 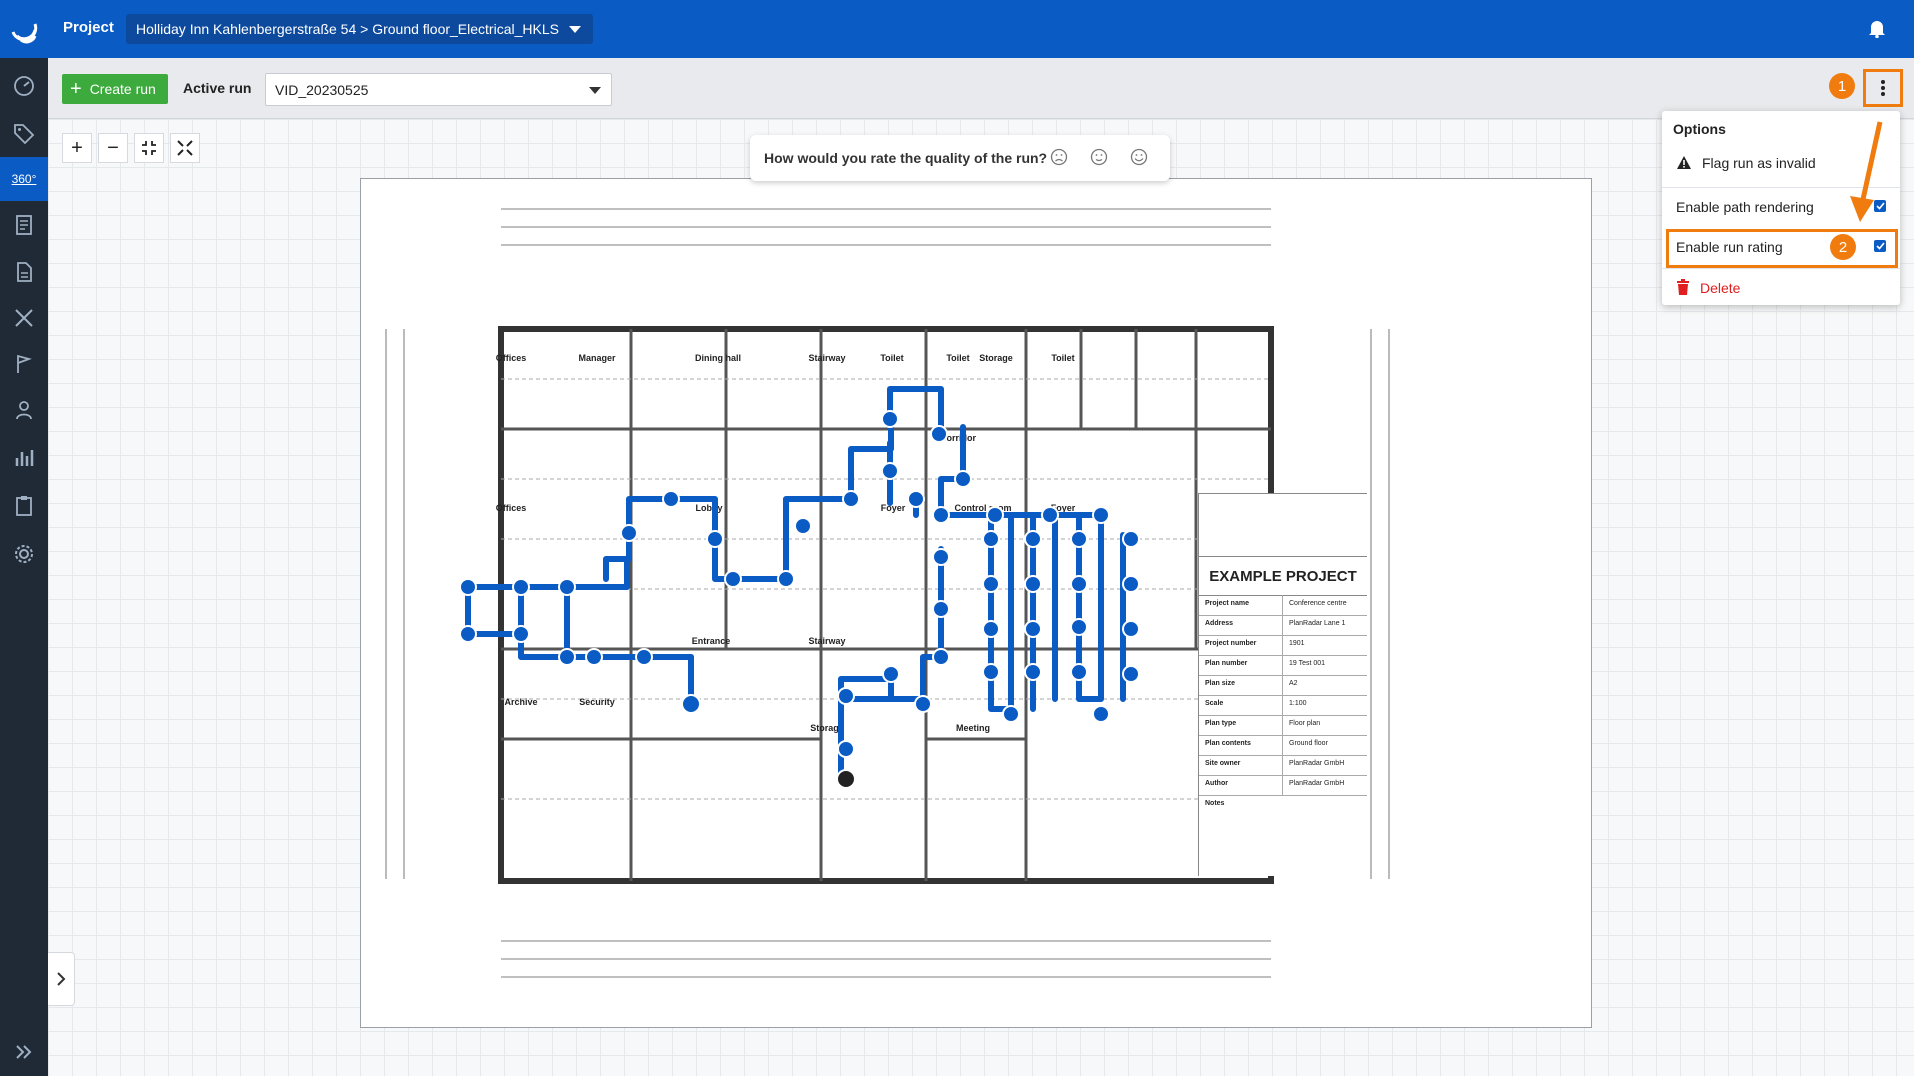 What do you see at coordinates (24, 272) in the screenshot?
I see `document-icon` at bounding box center [24, 272].